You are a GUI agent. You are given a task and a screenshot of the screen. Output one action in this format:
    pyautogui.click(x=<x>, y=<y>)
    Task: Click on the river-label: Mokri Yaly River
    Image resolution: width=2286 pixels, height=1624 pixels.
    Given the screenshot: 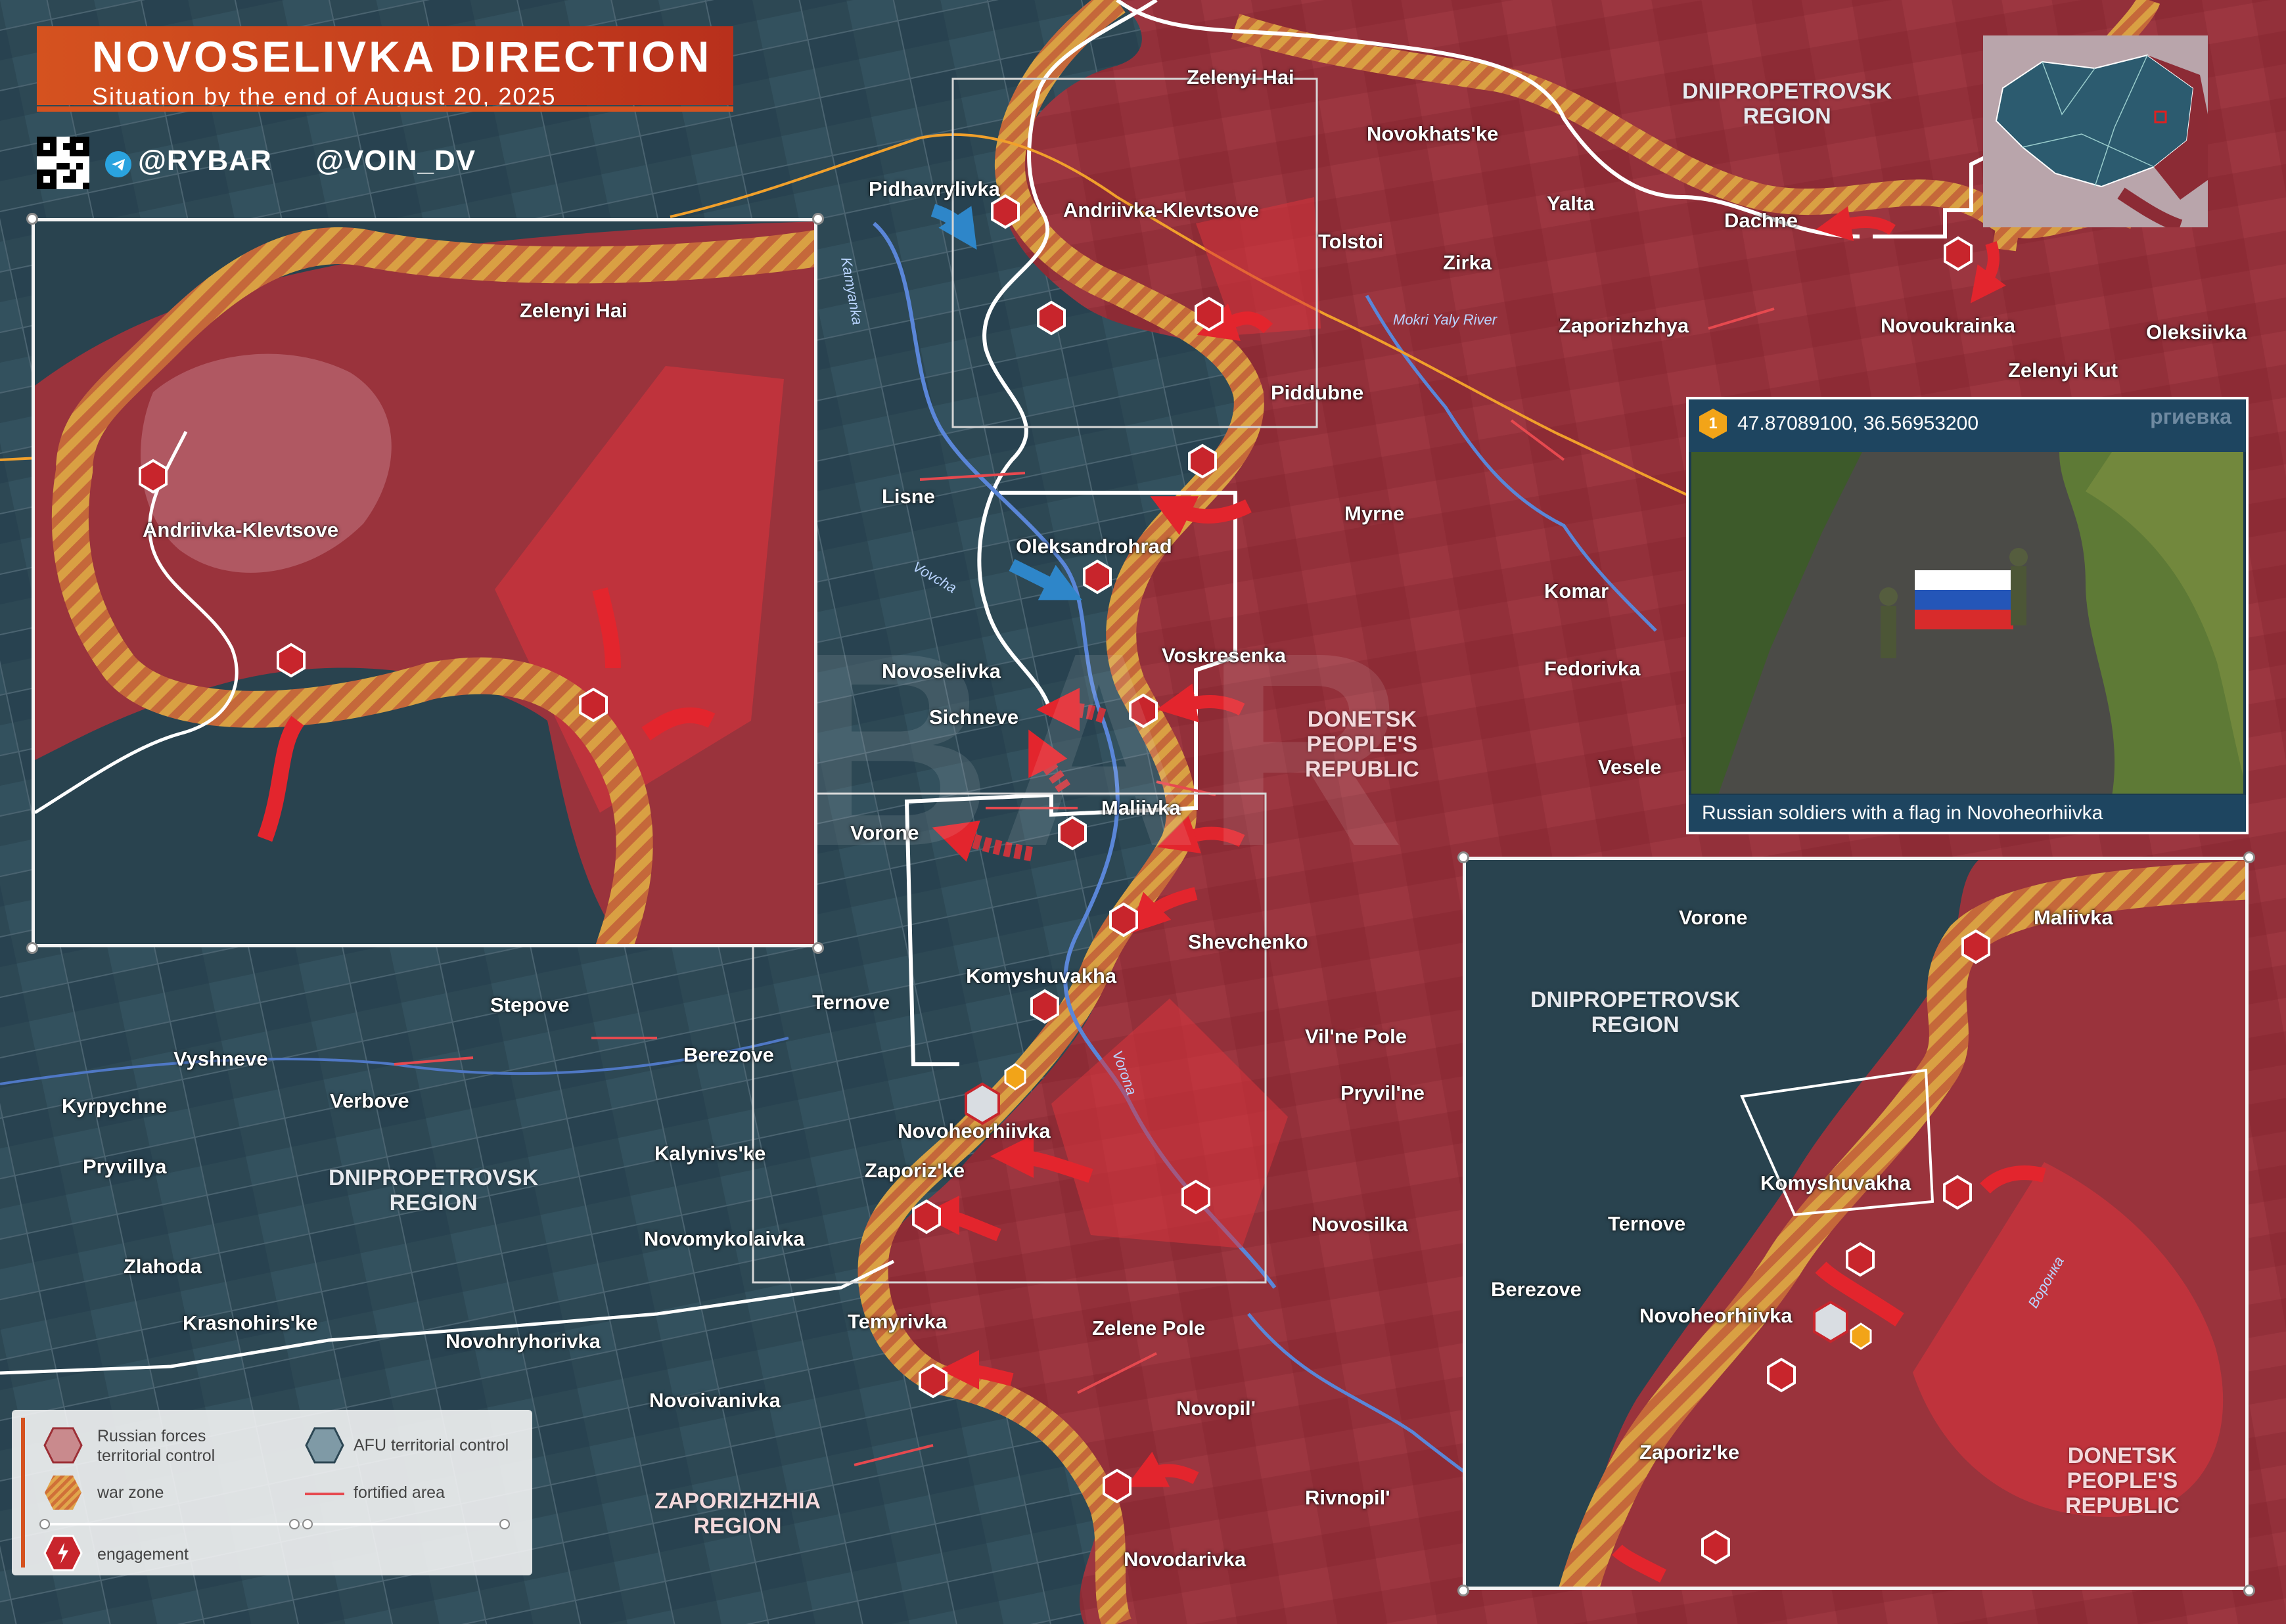 What is the action you would take?
    pyautogui.click(x=1445, y=319)
    